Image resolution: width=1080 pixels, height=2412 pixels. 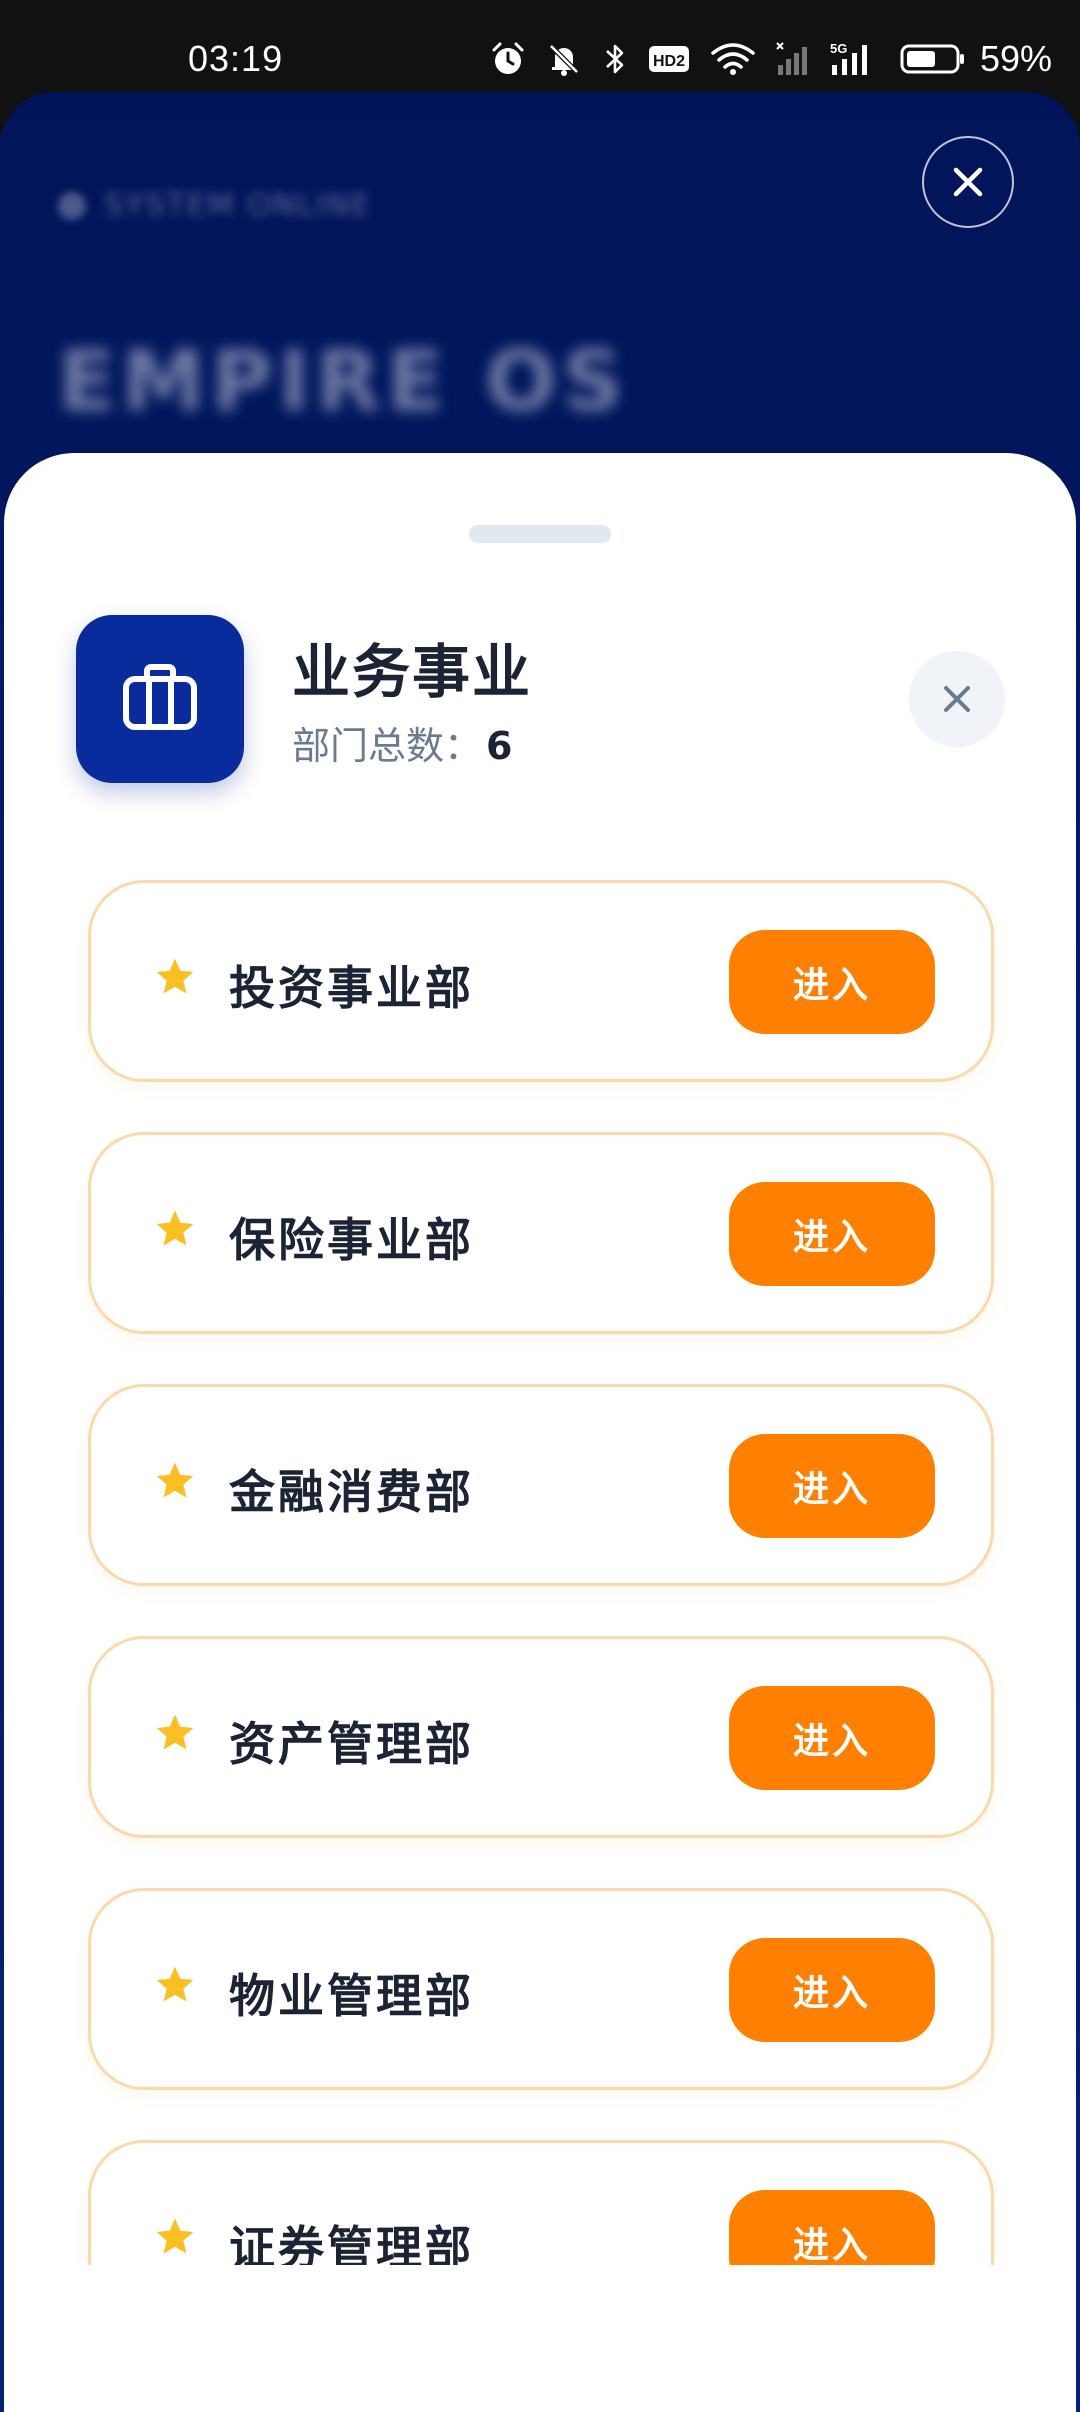 I want to click on department-card: 金融消费部 进入, so click(x=541, y=1485).